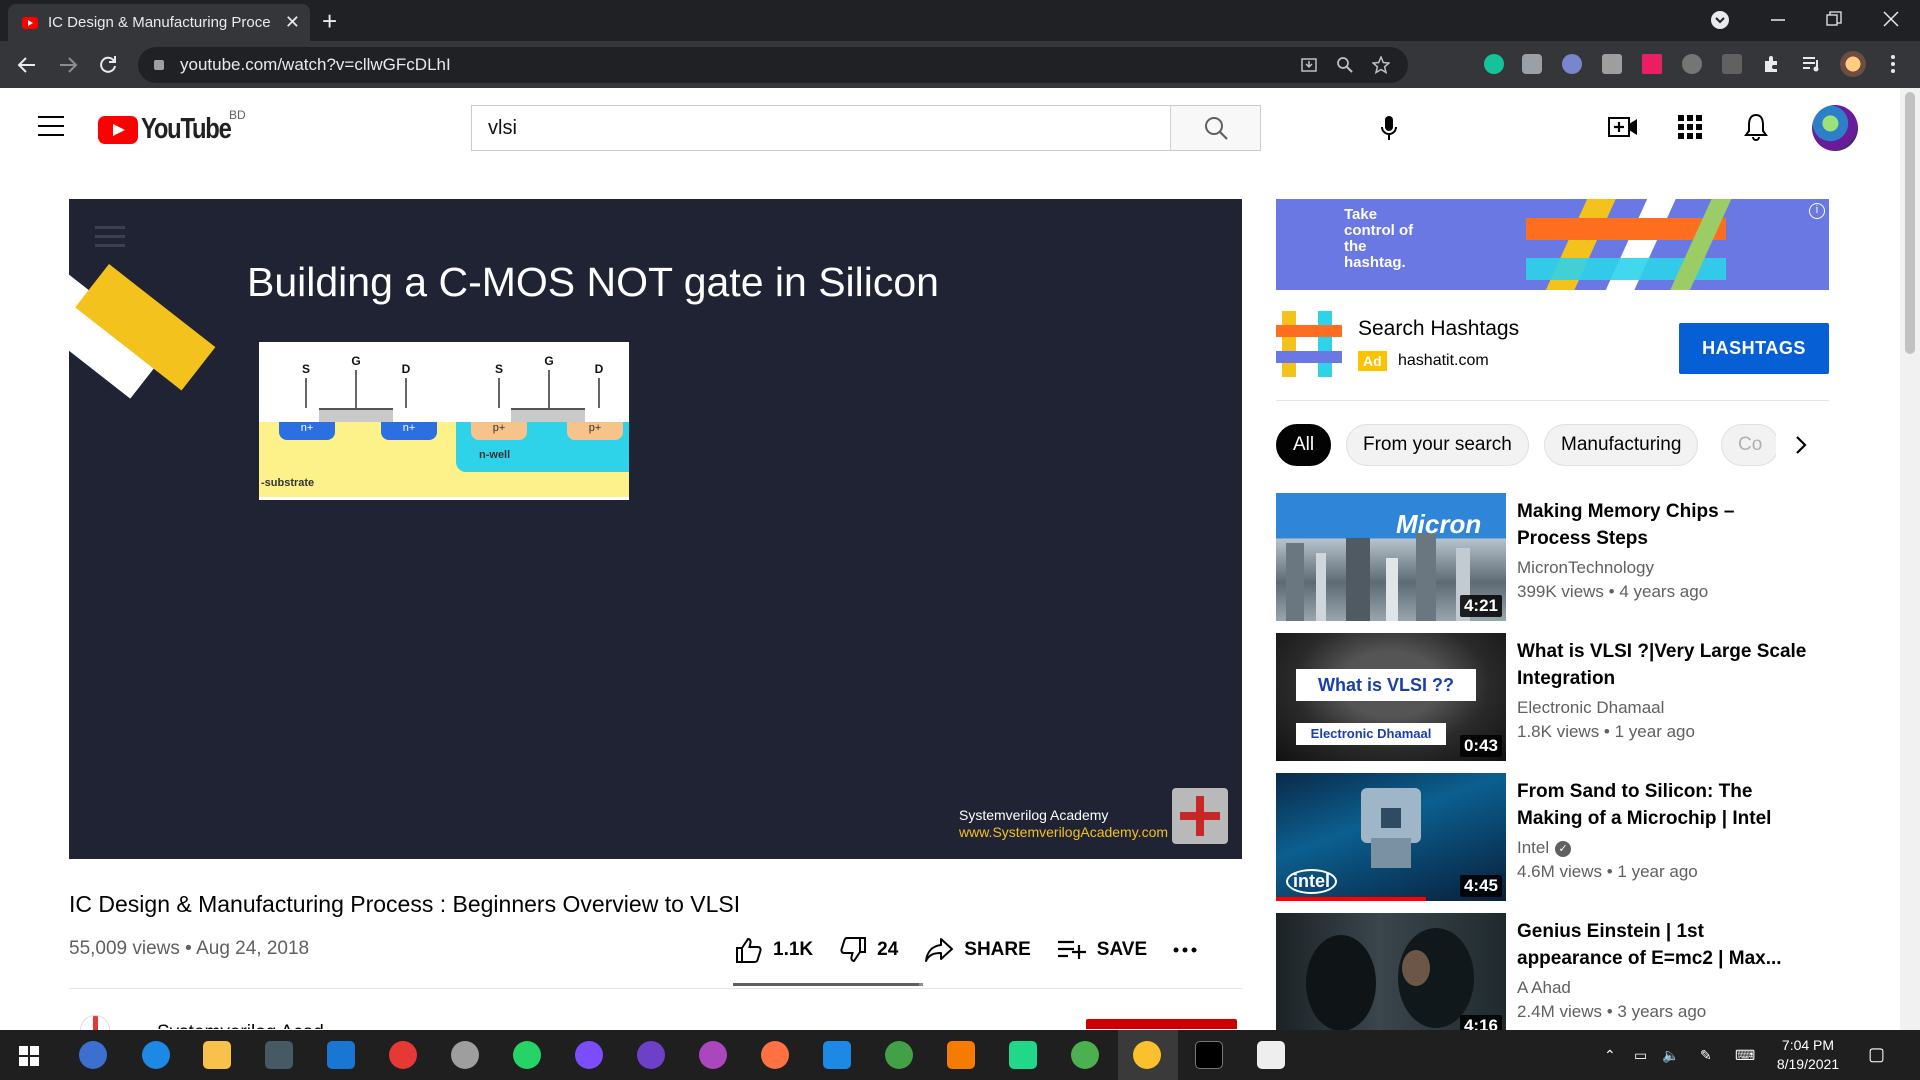  I want to click on firefox-icon, so click(775, 1055).